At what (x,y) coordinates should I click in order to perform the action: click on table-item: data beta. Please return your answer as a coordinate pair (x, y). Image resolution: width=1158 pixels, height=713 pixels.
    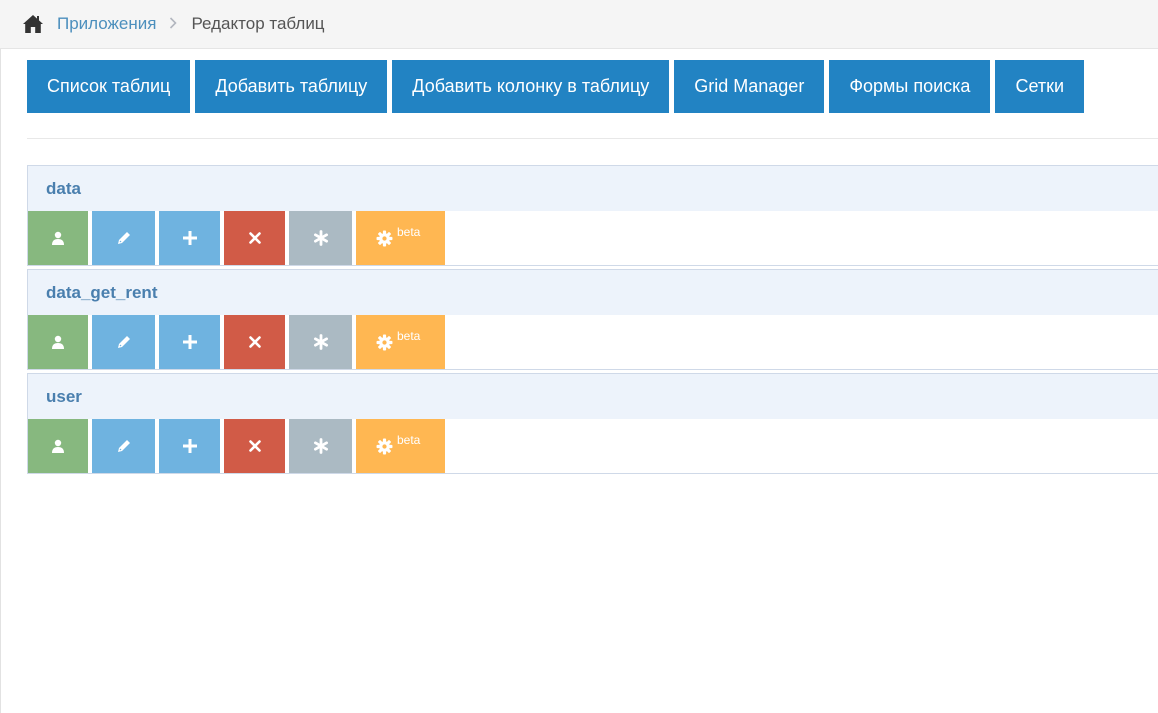
    Looking at the image, I should click on (592, 215).